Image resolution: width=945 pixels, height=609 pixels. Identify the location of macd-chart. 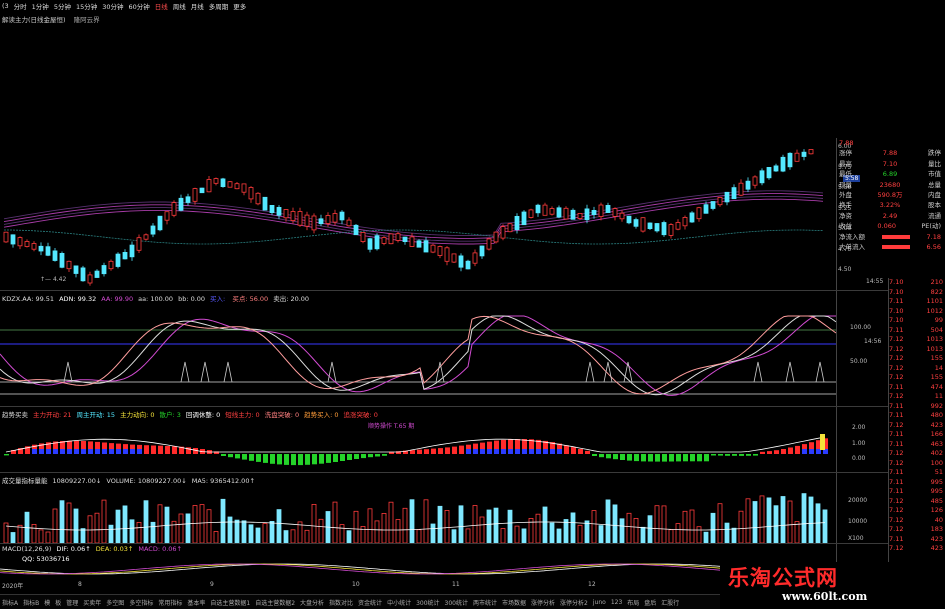
(418, 566).